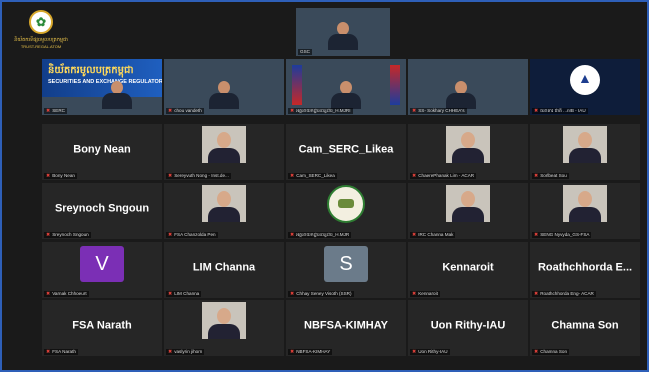 This screenshot has height=372, width=649. Describe the element at coordinates (185, 111) in the screenshot. I see `tile-name-tag: ✖ chou vandeth` at that location.